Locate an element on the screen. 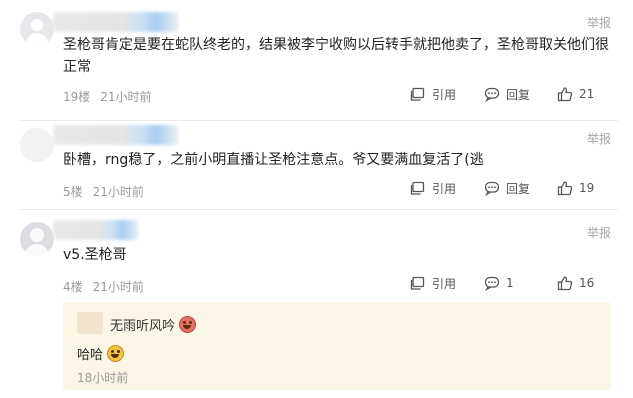  comment-actions: 引用 回复 21 is located at coordinates (515, 94).